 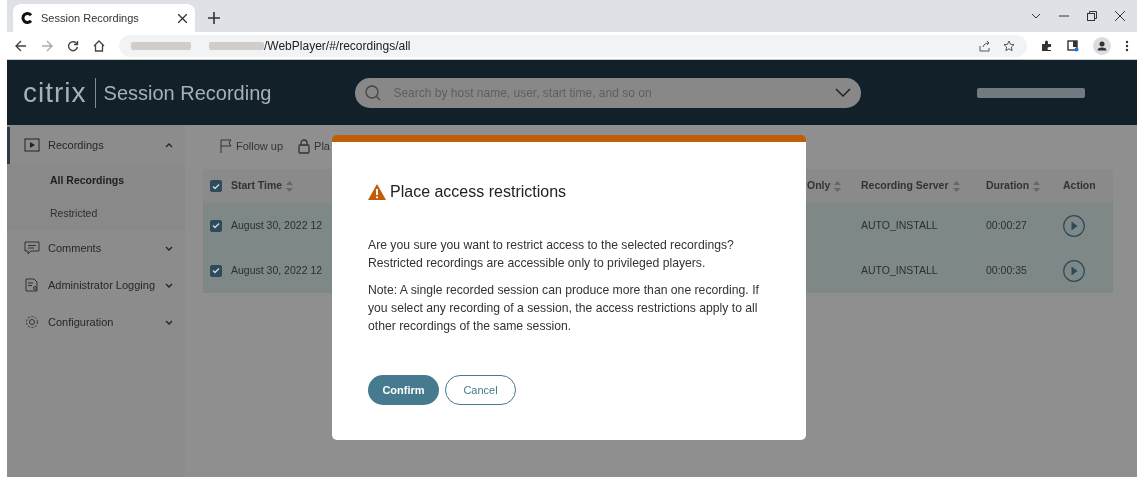 What do you see at coordinates (551, 254) in the screenshot?
I see `dialog-text: Are you sure you want to restrict access to the selected recordings? Restricted recordings are accessible only to privileged players.` at bounding box center [551, 254].